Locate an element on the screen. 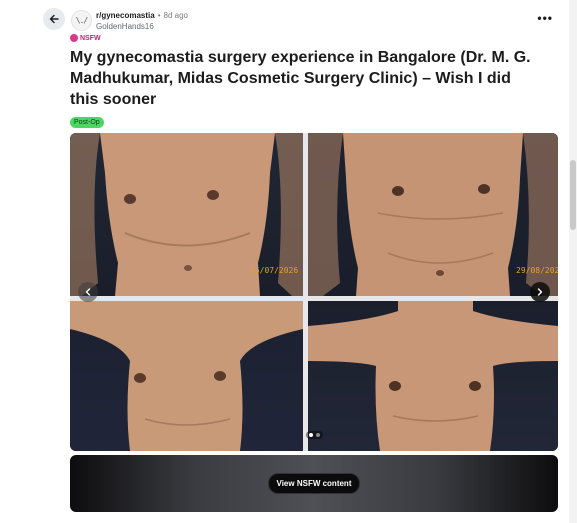  back-button is located at coordinates (54, 19).